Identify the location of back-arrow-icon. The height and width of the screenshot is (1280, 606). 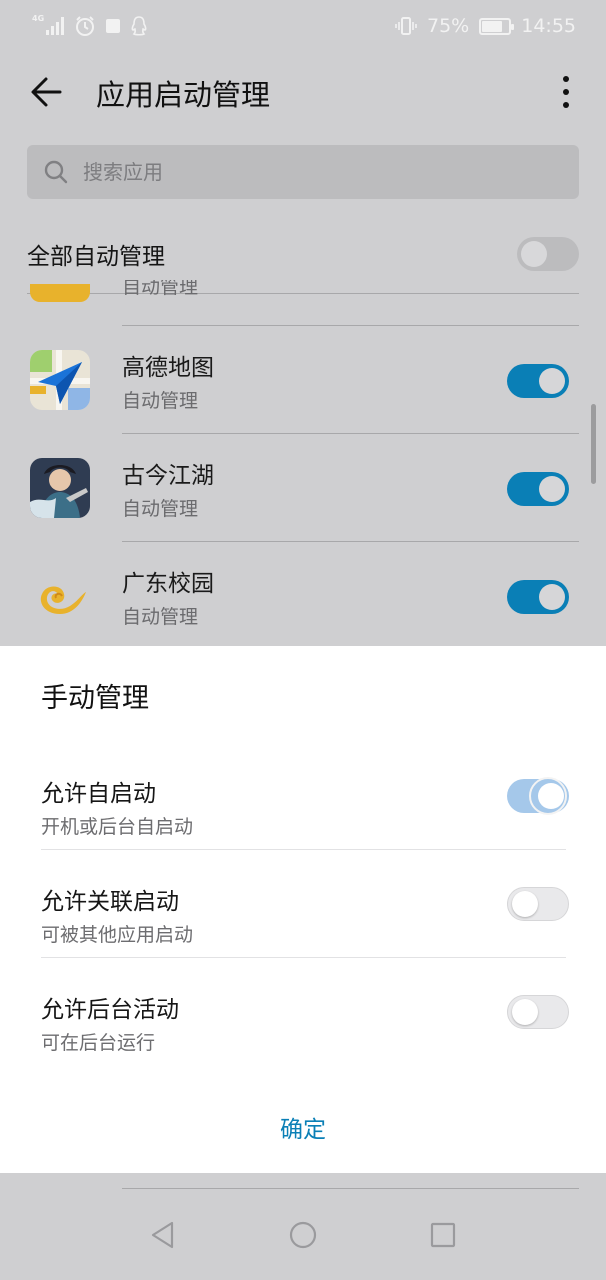
(46, 92).